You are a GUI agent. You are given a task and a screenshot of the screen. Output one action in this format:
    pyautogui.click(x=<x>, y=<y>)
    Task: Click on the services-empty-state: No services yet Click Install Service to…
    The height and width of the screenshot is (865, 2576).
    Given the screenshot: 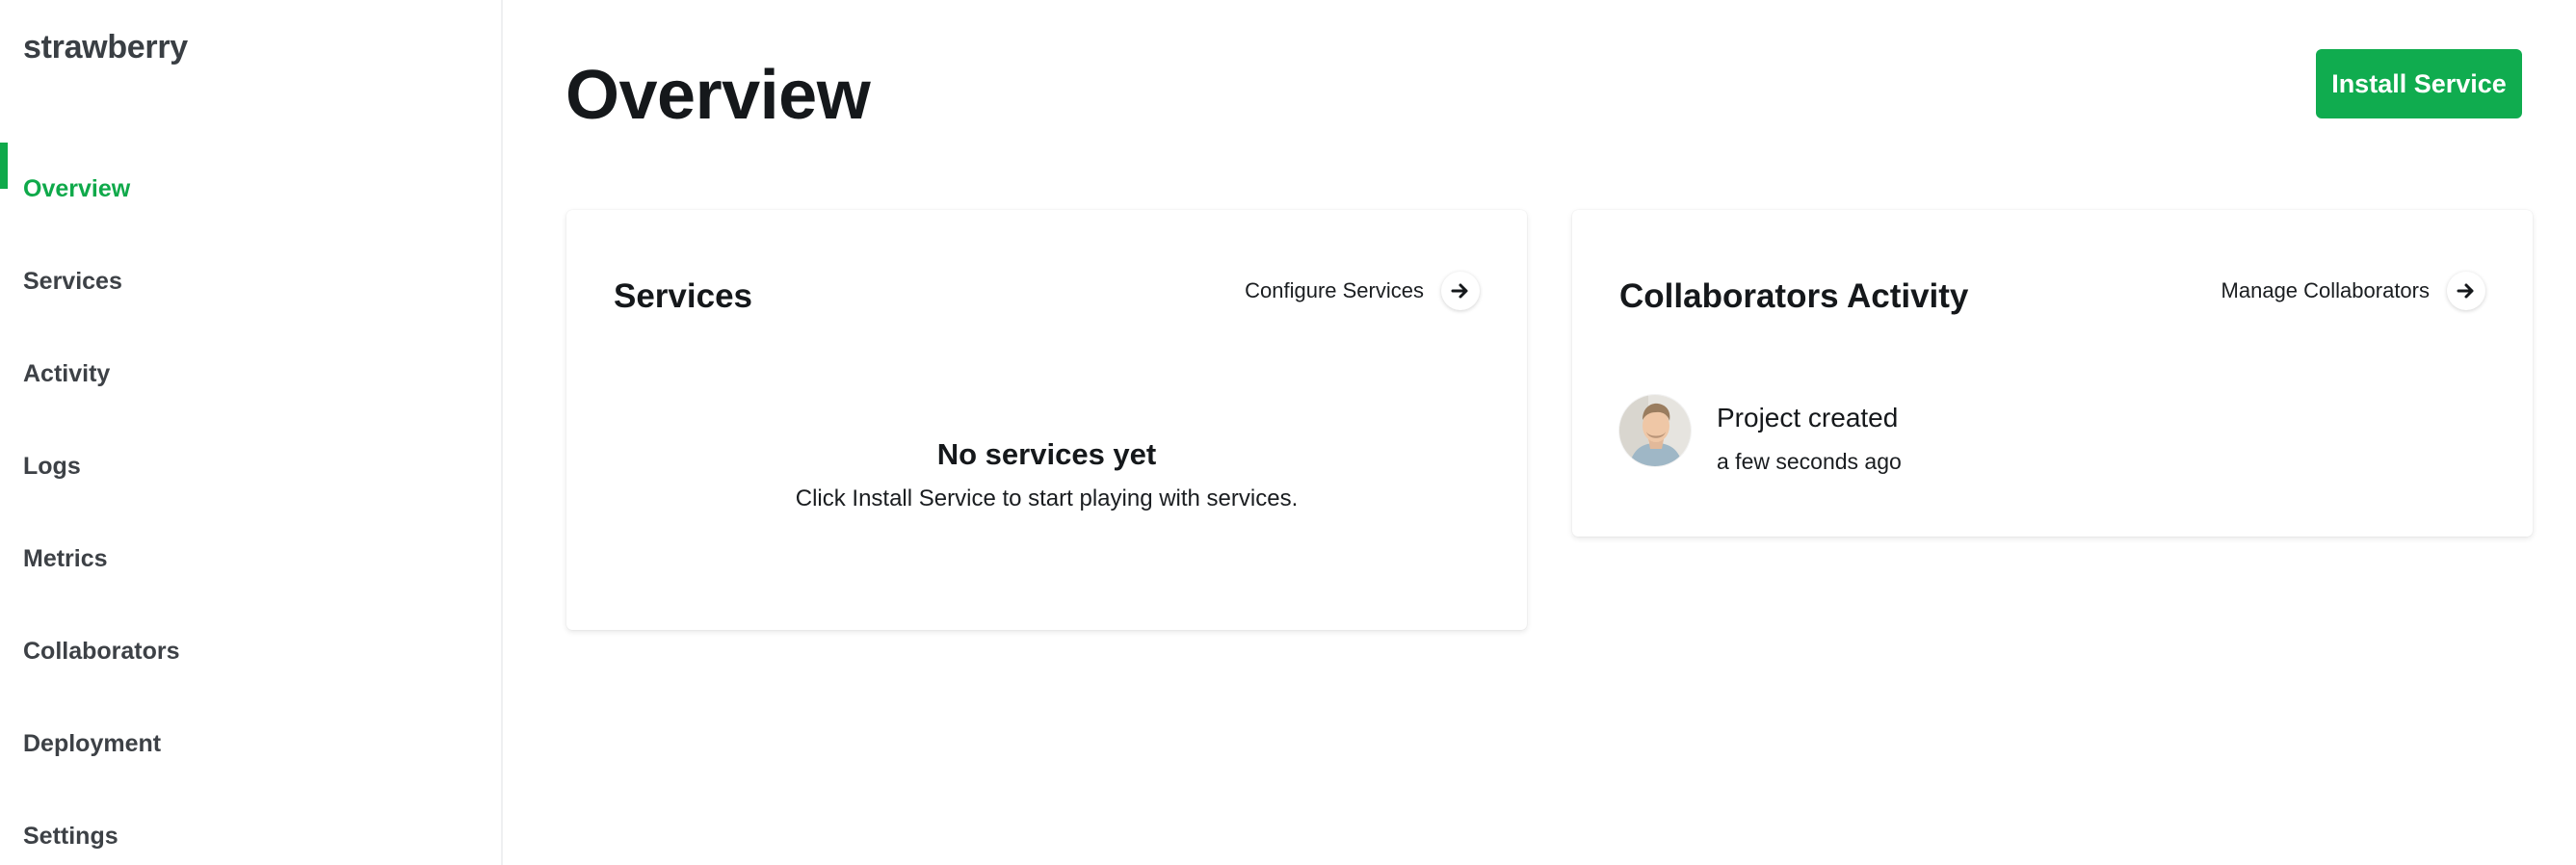 What is the action you would take?
    pyautogui.click(x=1046, y=474)
    